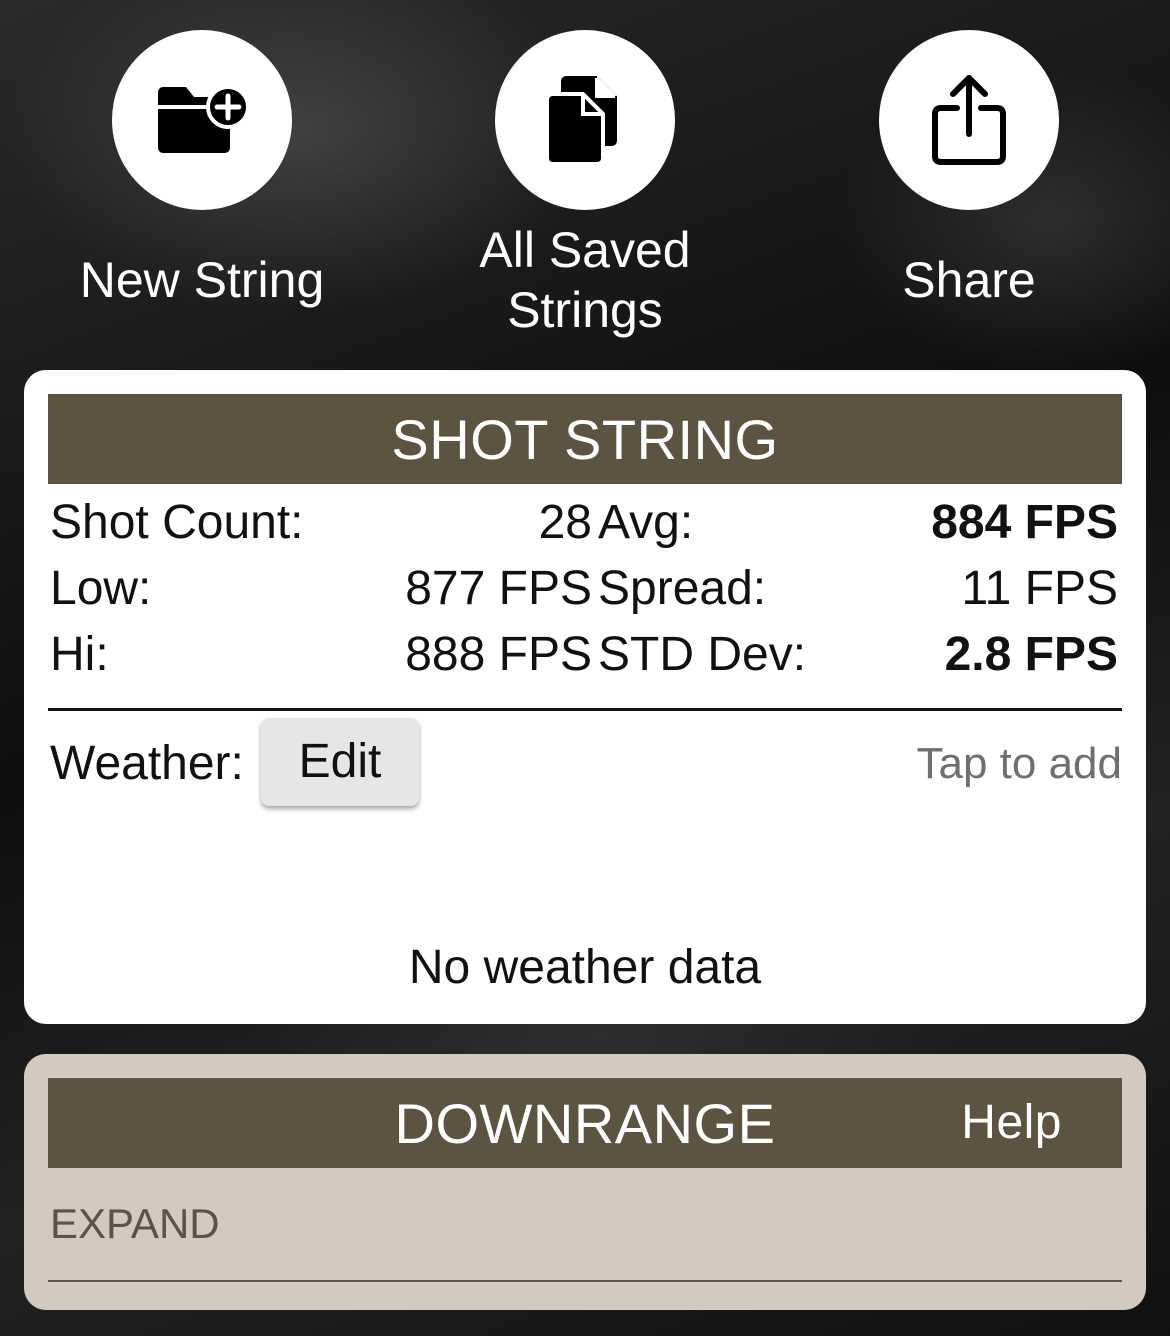 This screenshot has height=1336, width=1170. Describe the element at coordinates (1031, 654) in the screenshot. I see `std-dev-value: 2.8 FPS` at that location.